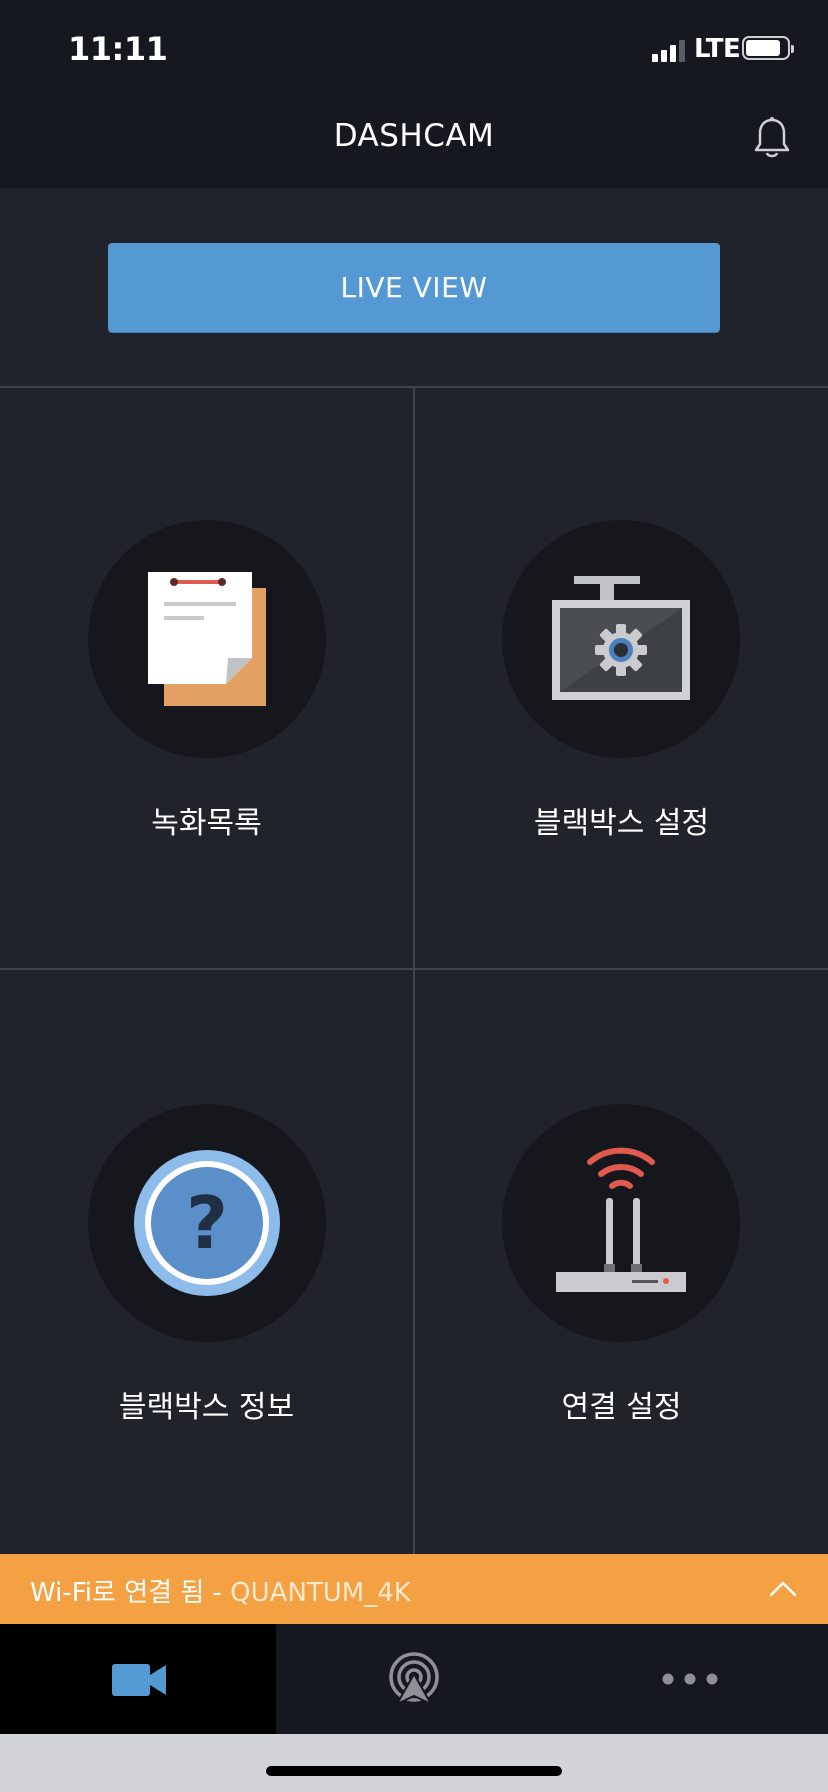  I want to click on tab-dashcam, so click(138, 1679).